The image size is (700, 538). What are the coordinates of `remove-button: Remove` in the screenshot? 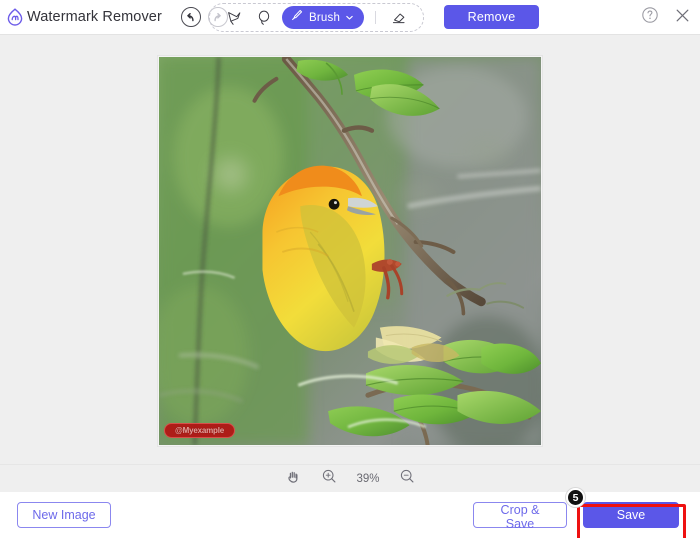 It's located at (491, 17).